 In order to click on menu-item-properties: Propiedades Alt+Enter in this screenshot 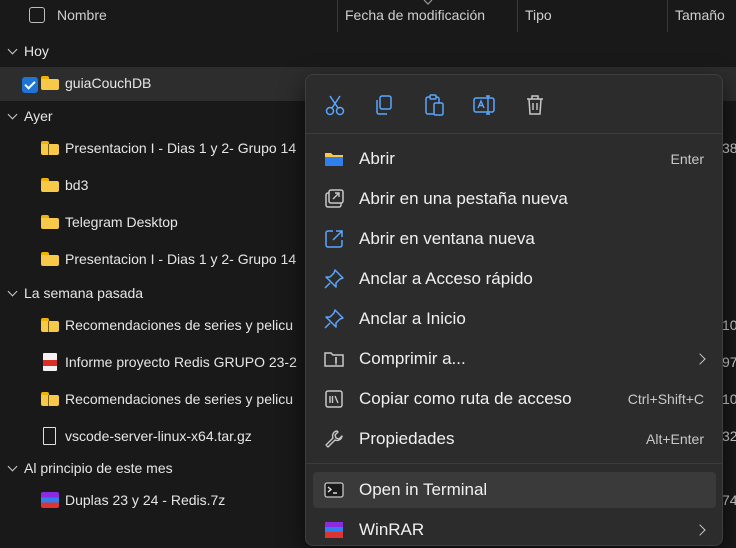, I will do `click(514, 439)`.